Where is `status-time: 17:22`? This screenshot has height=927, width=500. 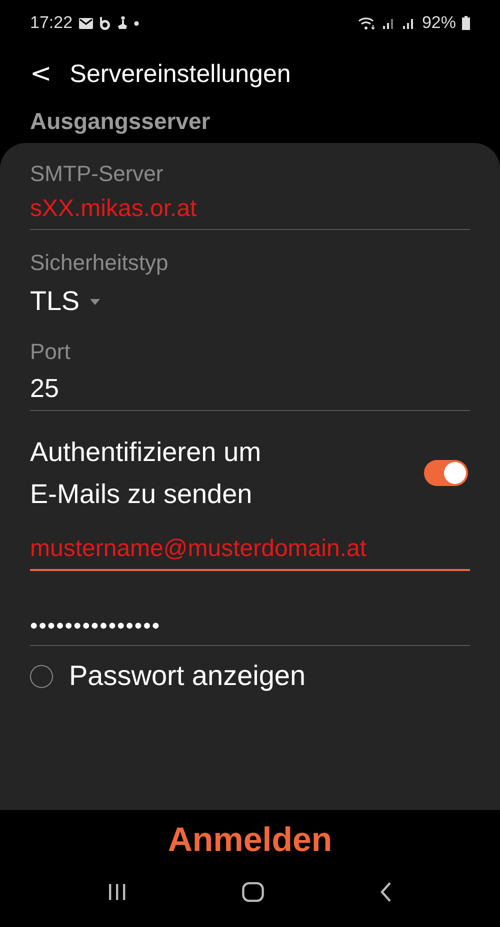
status-time: 17:22 is located at coordinates (51, 23).